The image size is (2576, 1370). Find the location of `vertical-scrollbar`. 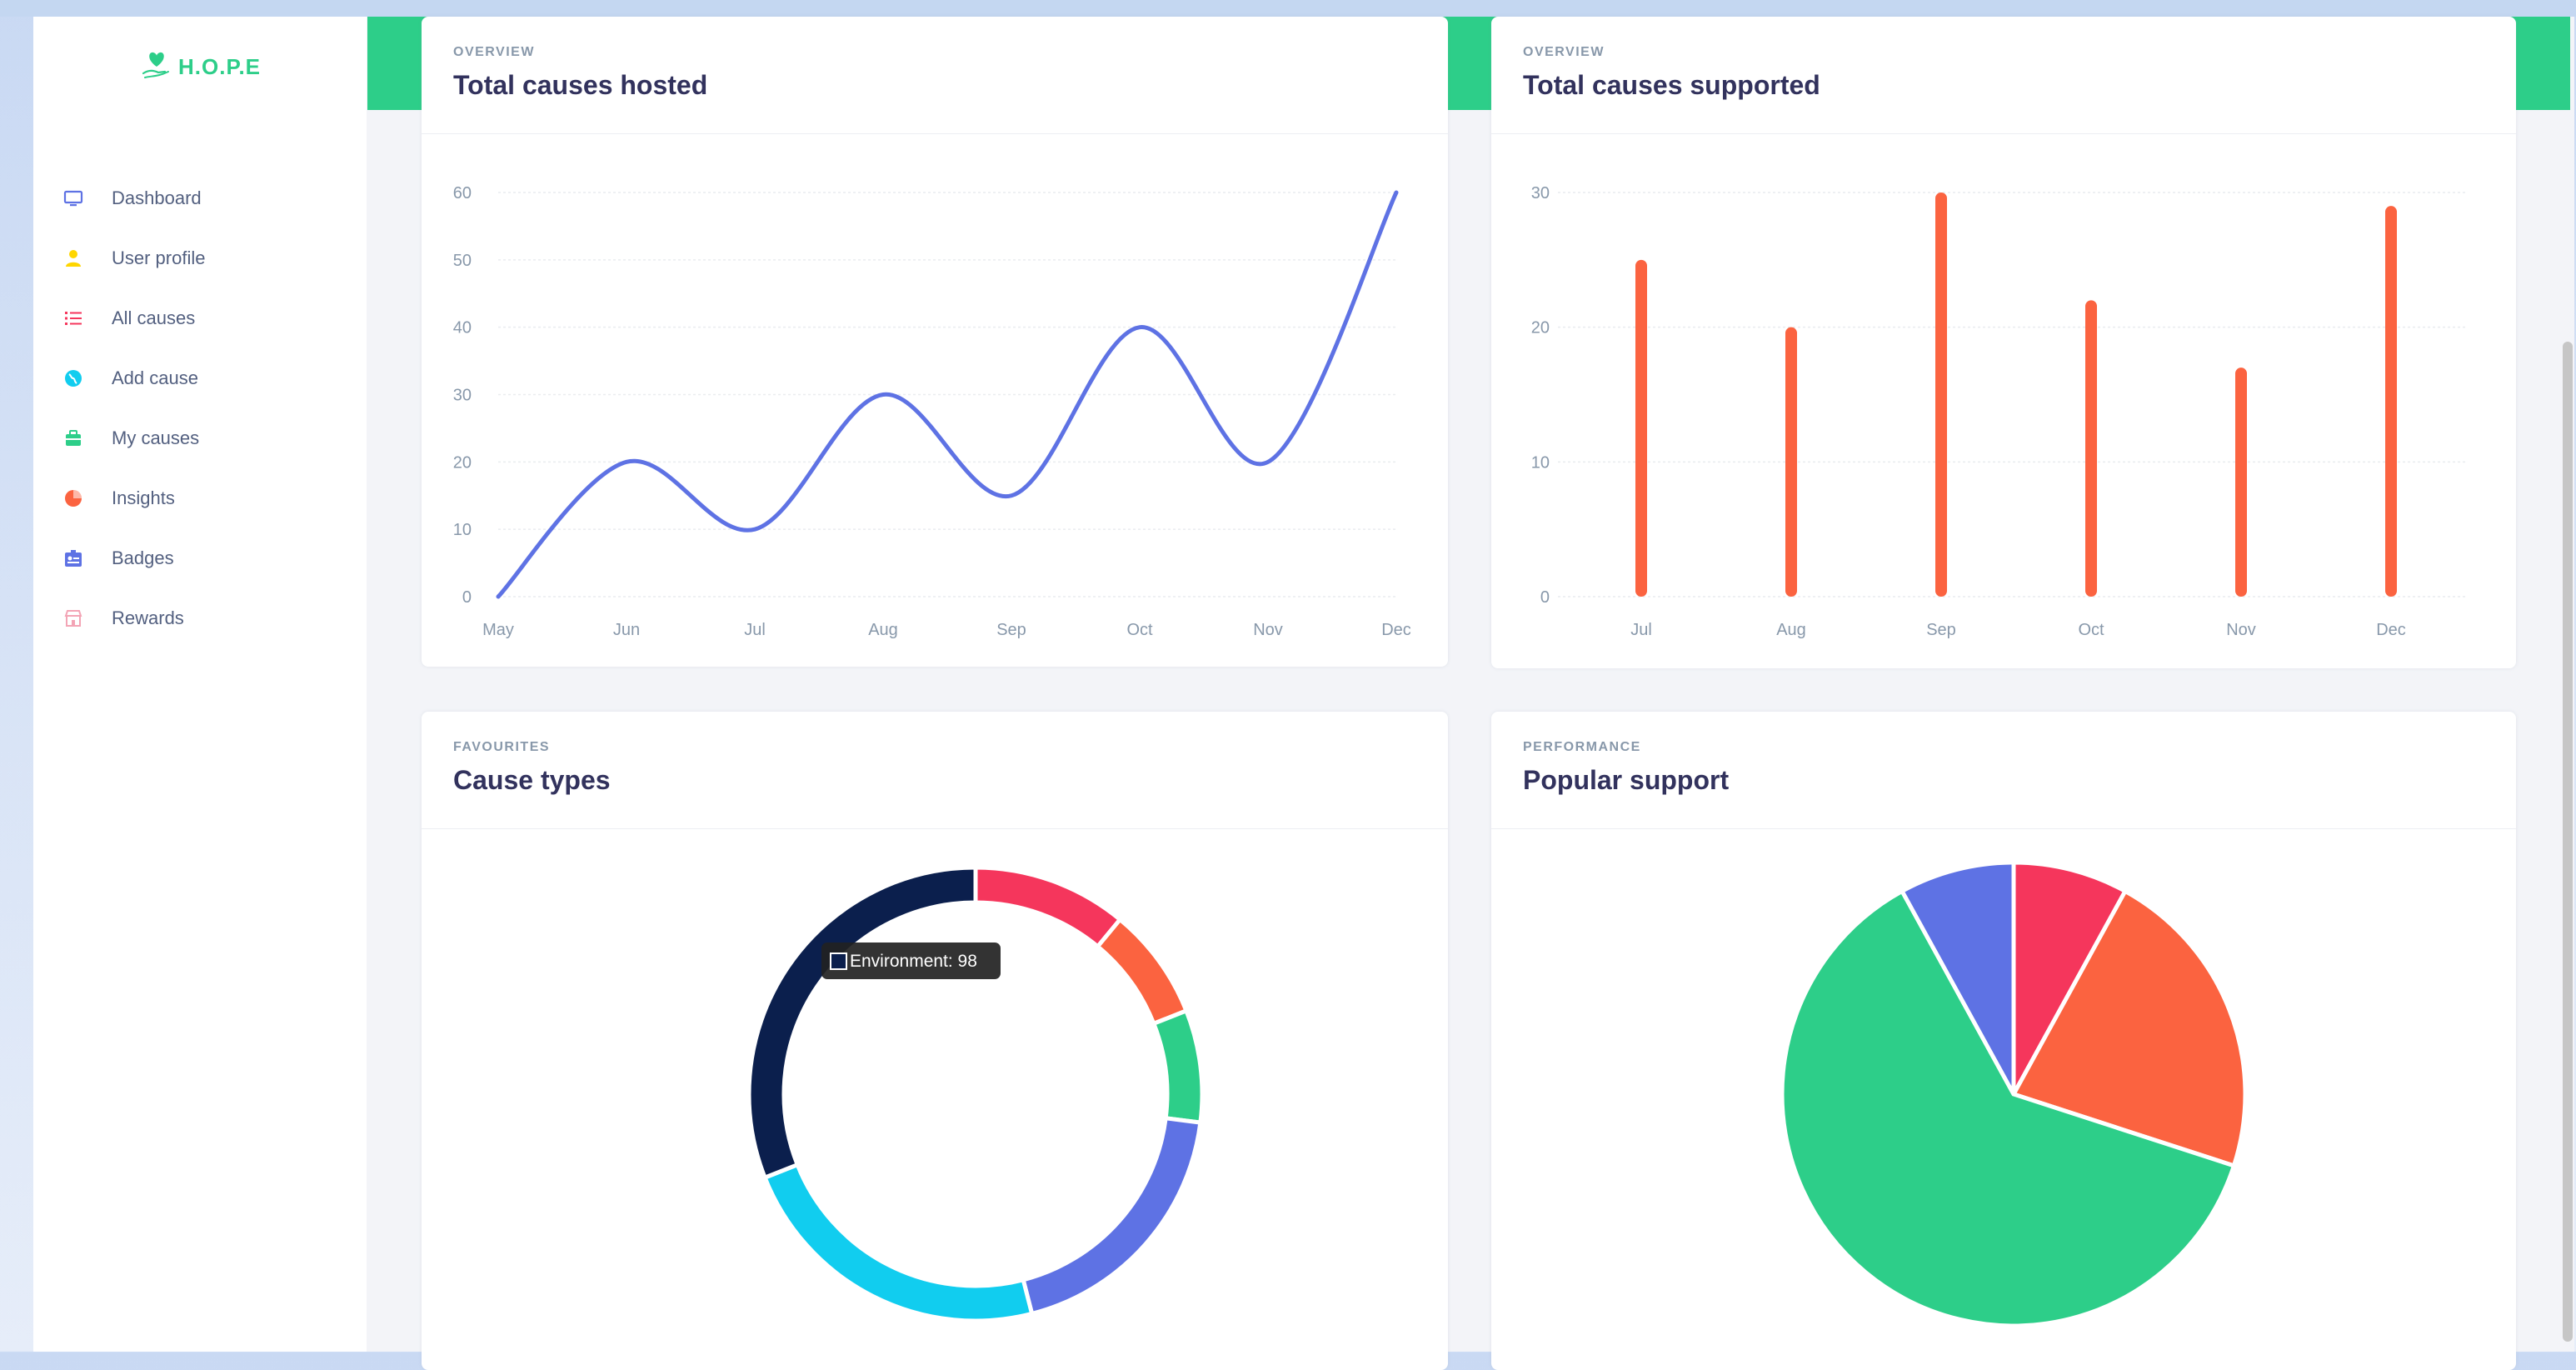

vertical-scrollbar is located at coordinates (2568, 842).